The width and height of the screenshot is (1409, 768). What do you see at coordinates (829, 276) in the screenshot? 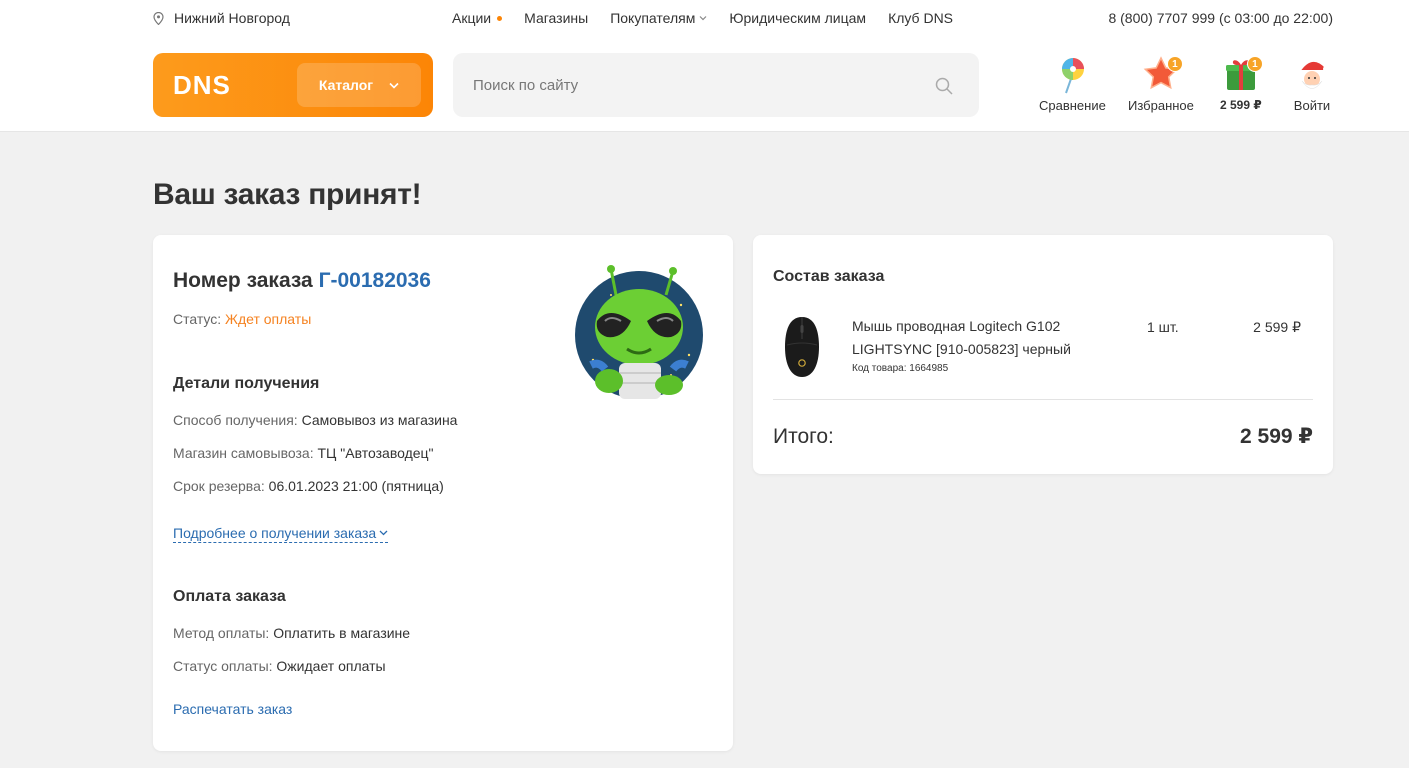
I see `composition-title: Состав заказа` at bounding box center [829, 276].